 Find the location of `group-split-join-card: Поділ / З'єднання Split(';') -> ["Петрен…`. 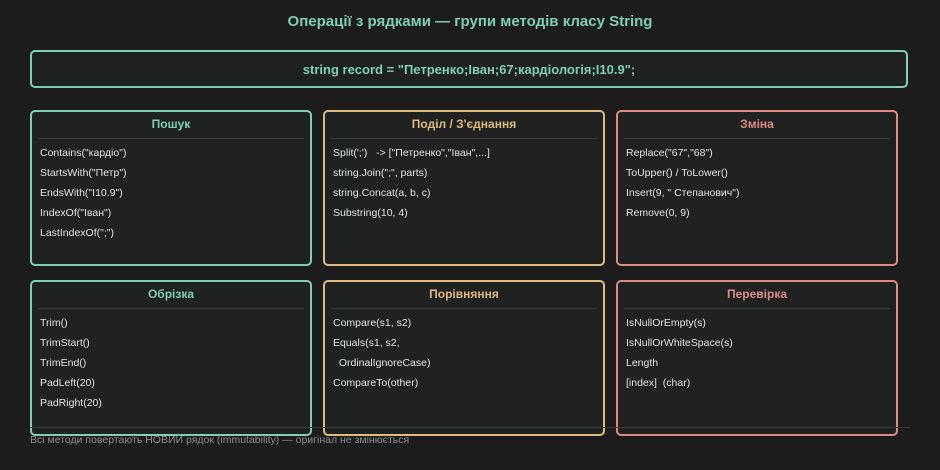

group-split-join-card: Поділ / З'єднання Split(';') -> ["Петрен… is located at coordinates (464, 188).